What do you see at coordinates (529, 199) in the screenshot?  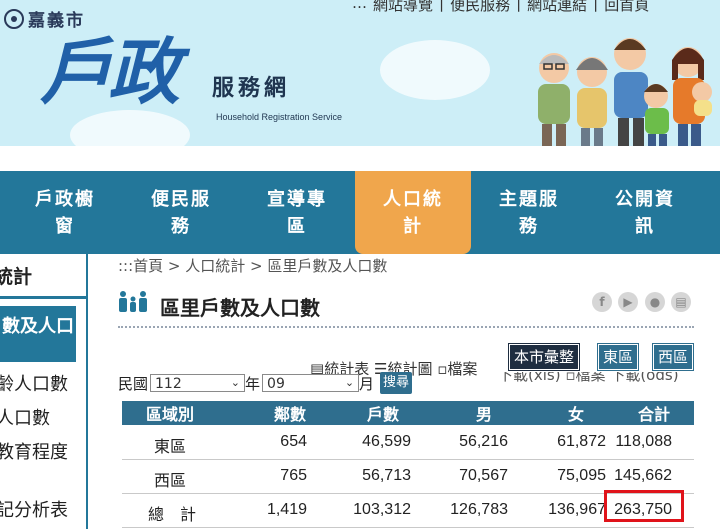 I see `nav-label-line1: 主題服` at bounding box center [529, 199].